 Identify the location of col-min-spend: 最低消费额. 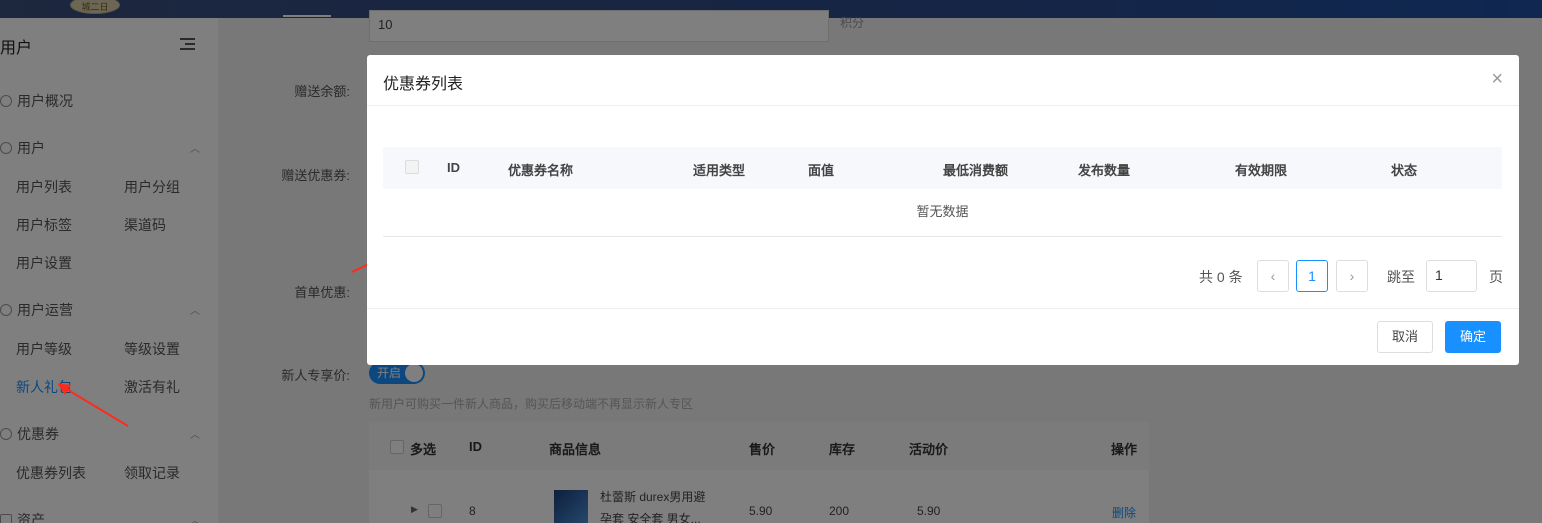
(976, 170).